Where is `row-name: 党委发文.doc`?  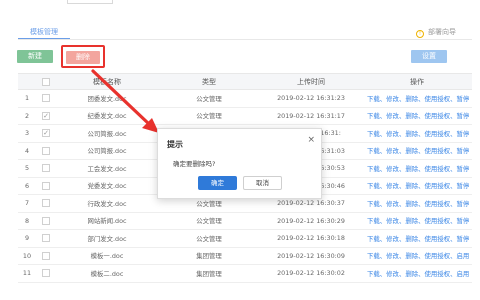
row-name: 党委发文.doc is located at coordinates (107, 186).